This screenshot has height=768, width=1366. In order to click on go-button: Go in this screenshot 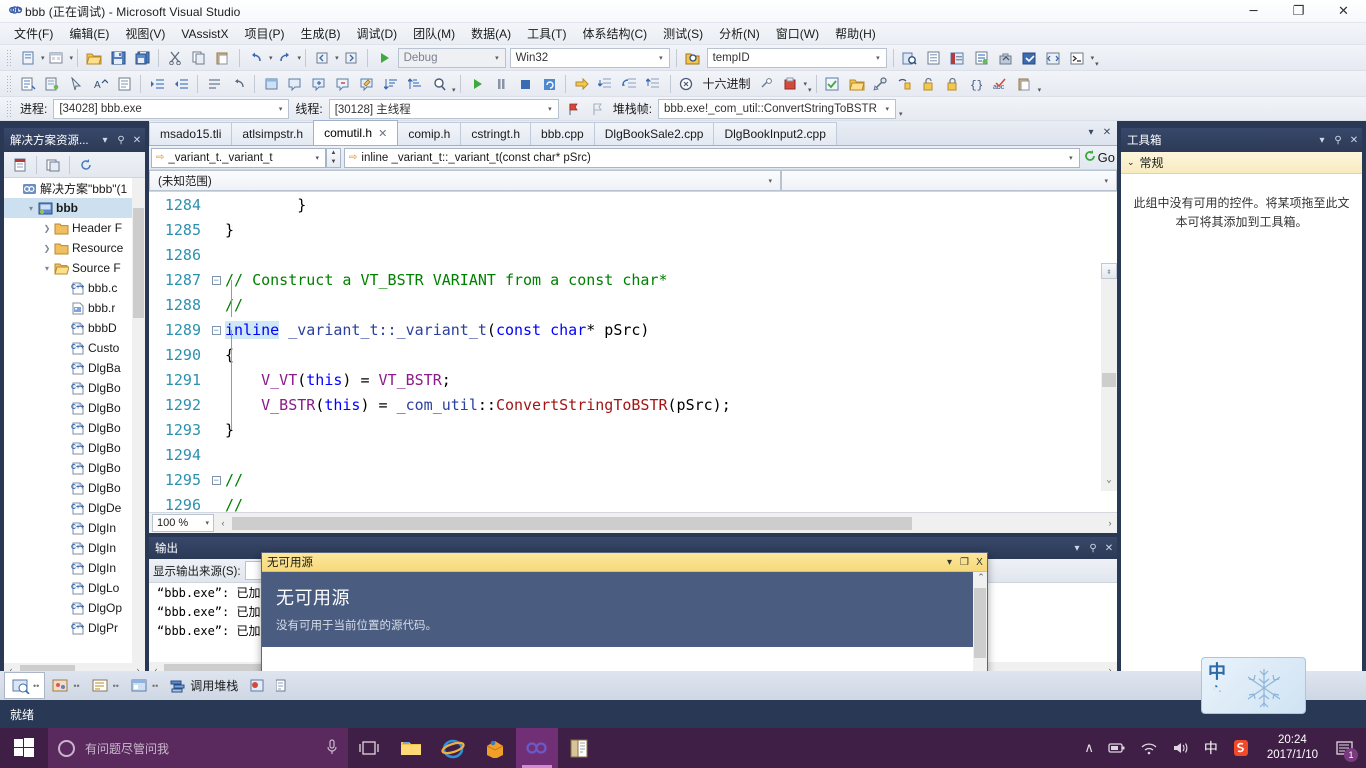, I will do `click(1097, 157)`.